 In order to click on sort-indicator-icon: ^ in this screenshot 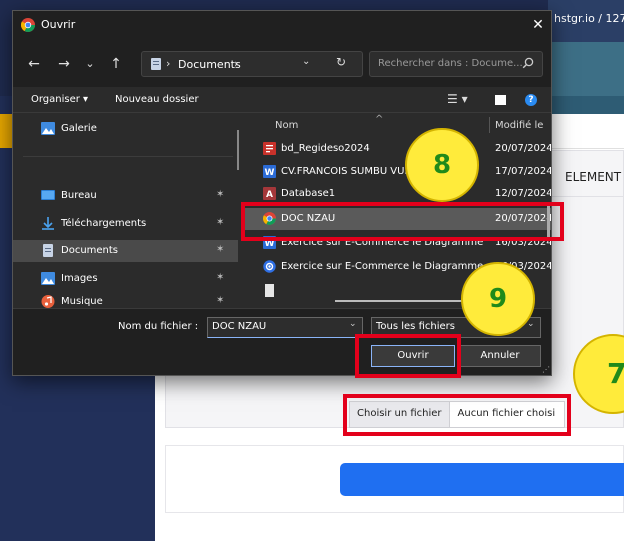, I will do `click(379, 119)`.